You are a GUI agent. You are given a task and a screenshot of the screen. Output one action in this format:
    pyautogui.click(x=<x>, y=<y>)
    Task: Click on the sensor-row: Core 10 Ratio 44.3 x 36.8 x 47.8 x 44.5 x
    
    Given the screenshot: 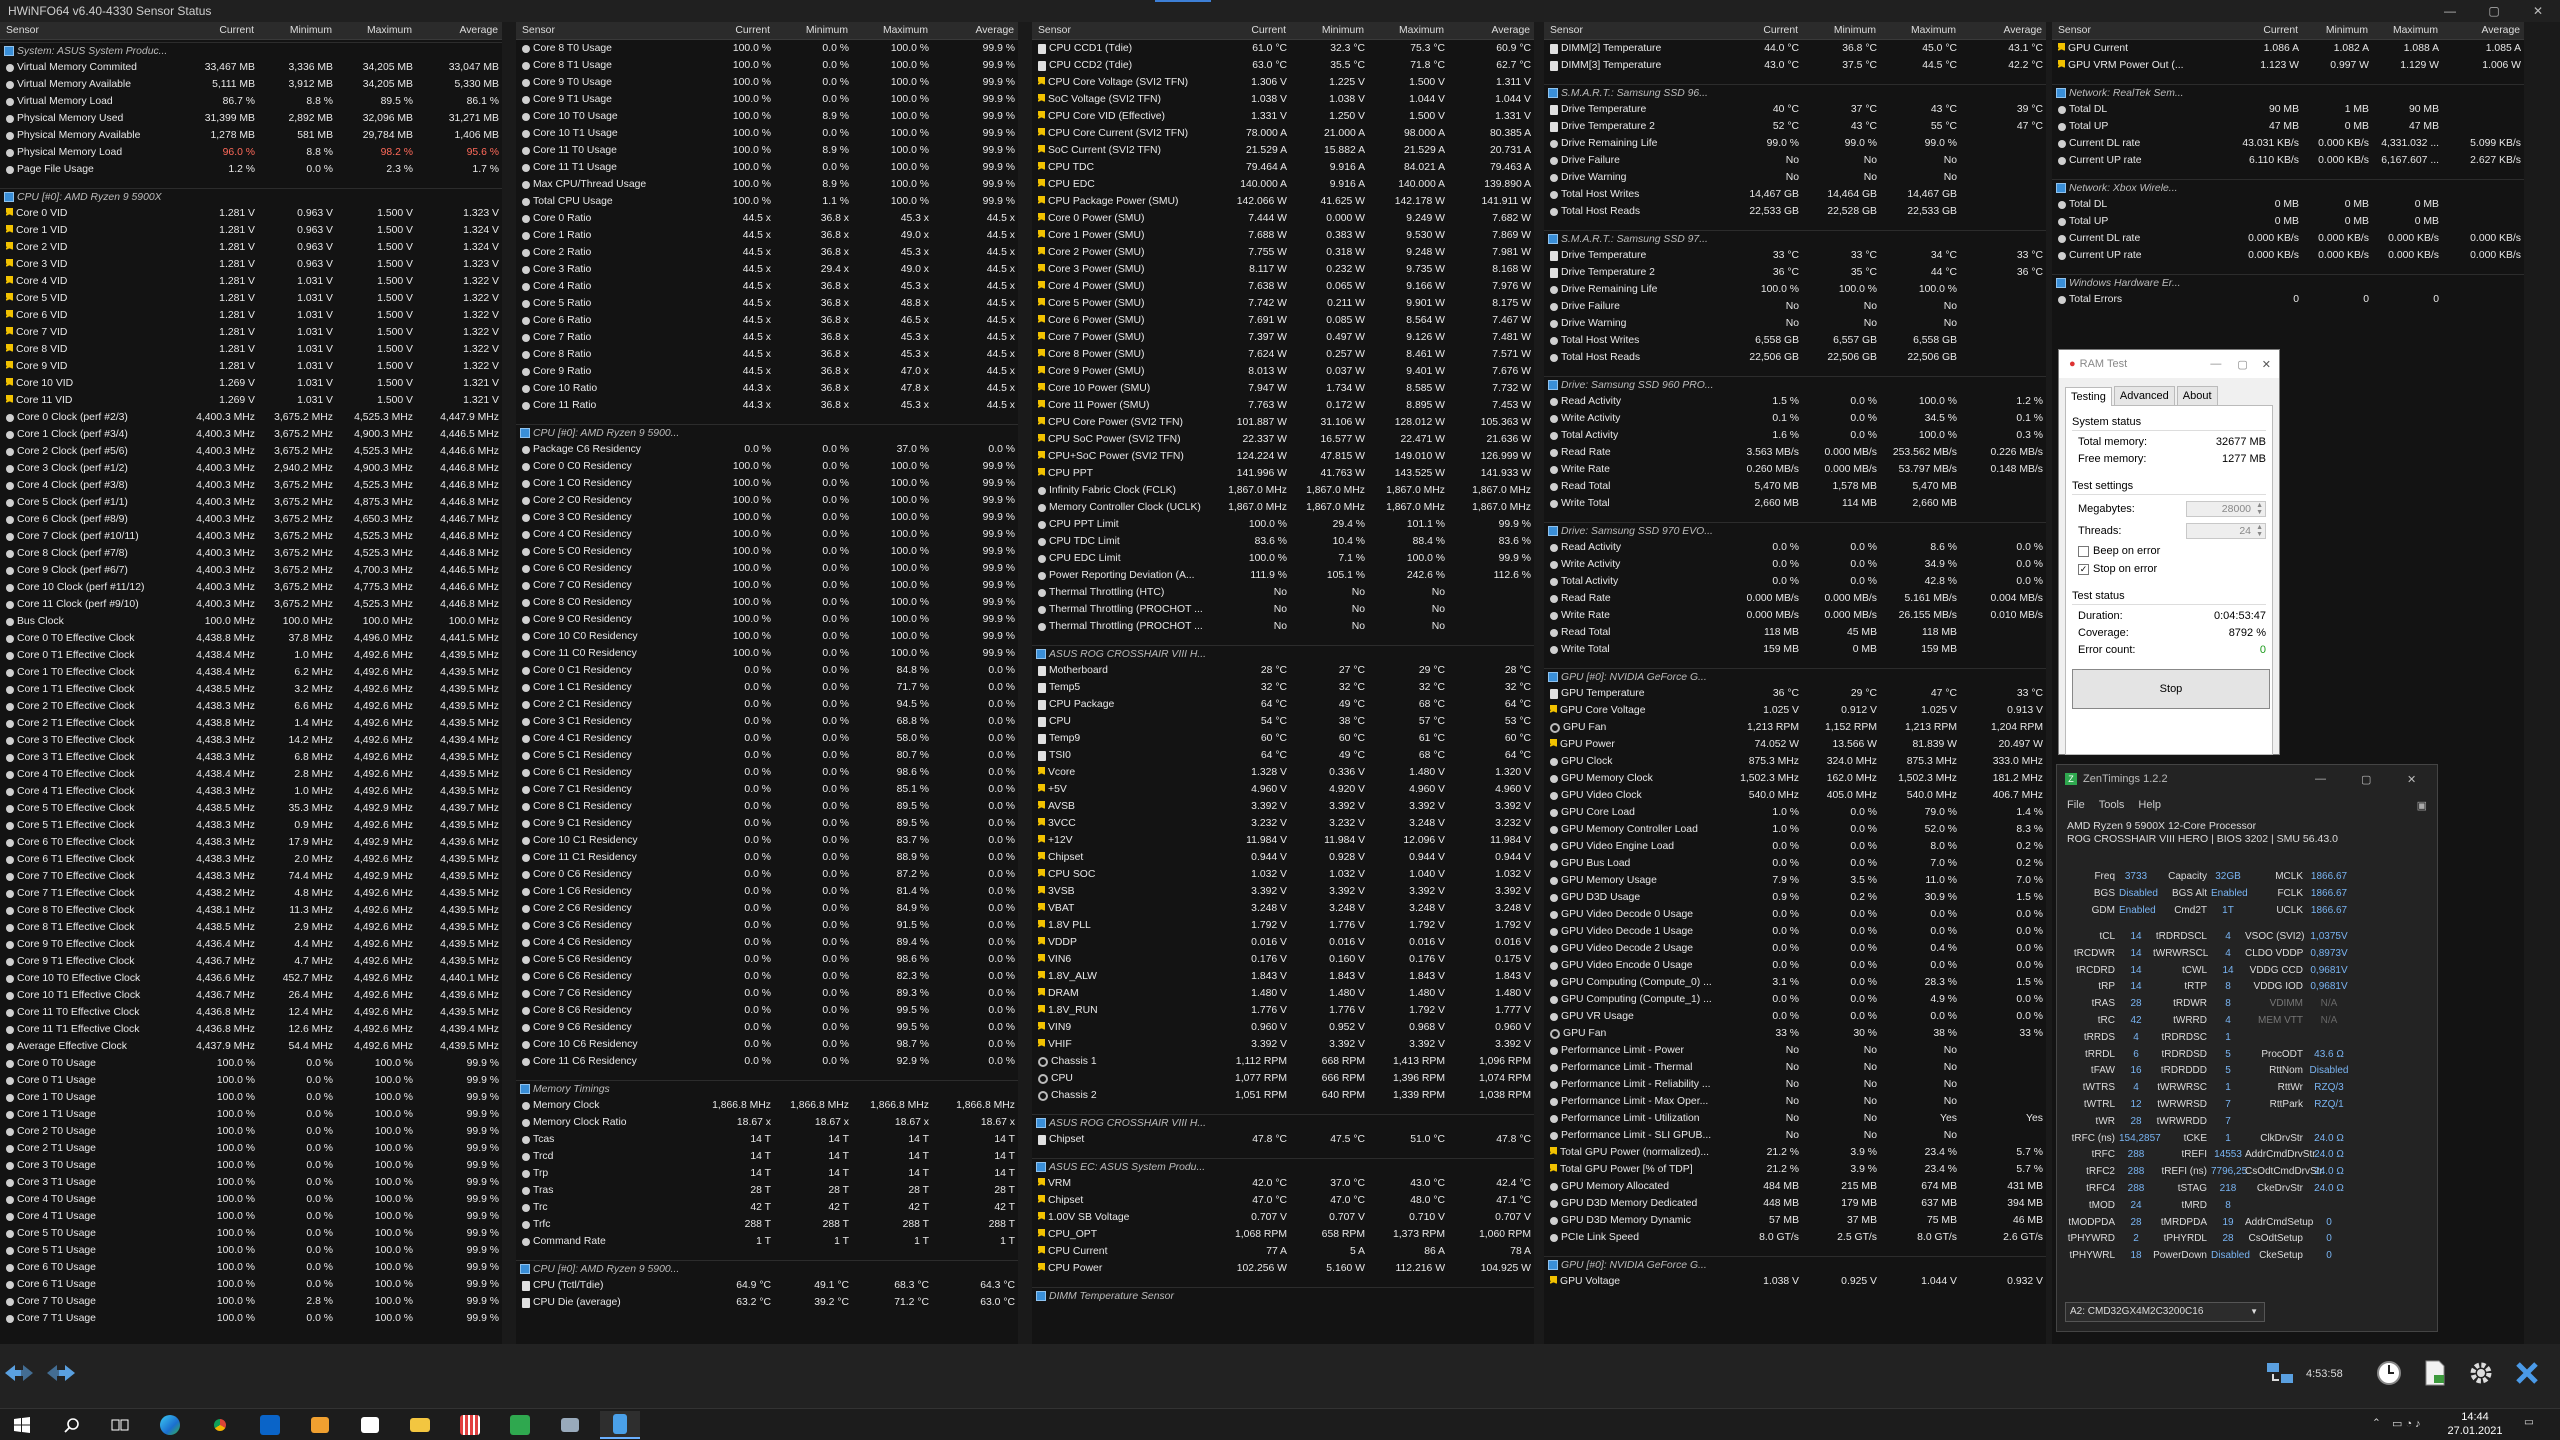 What is the action you would take?
    pyautogui.click(x=767, y=388)
    